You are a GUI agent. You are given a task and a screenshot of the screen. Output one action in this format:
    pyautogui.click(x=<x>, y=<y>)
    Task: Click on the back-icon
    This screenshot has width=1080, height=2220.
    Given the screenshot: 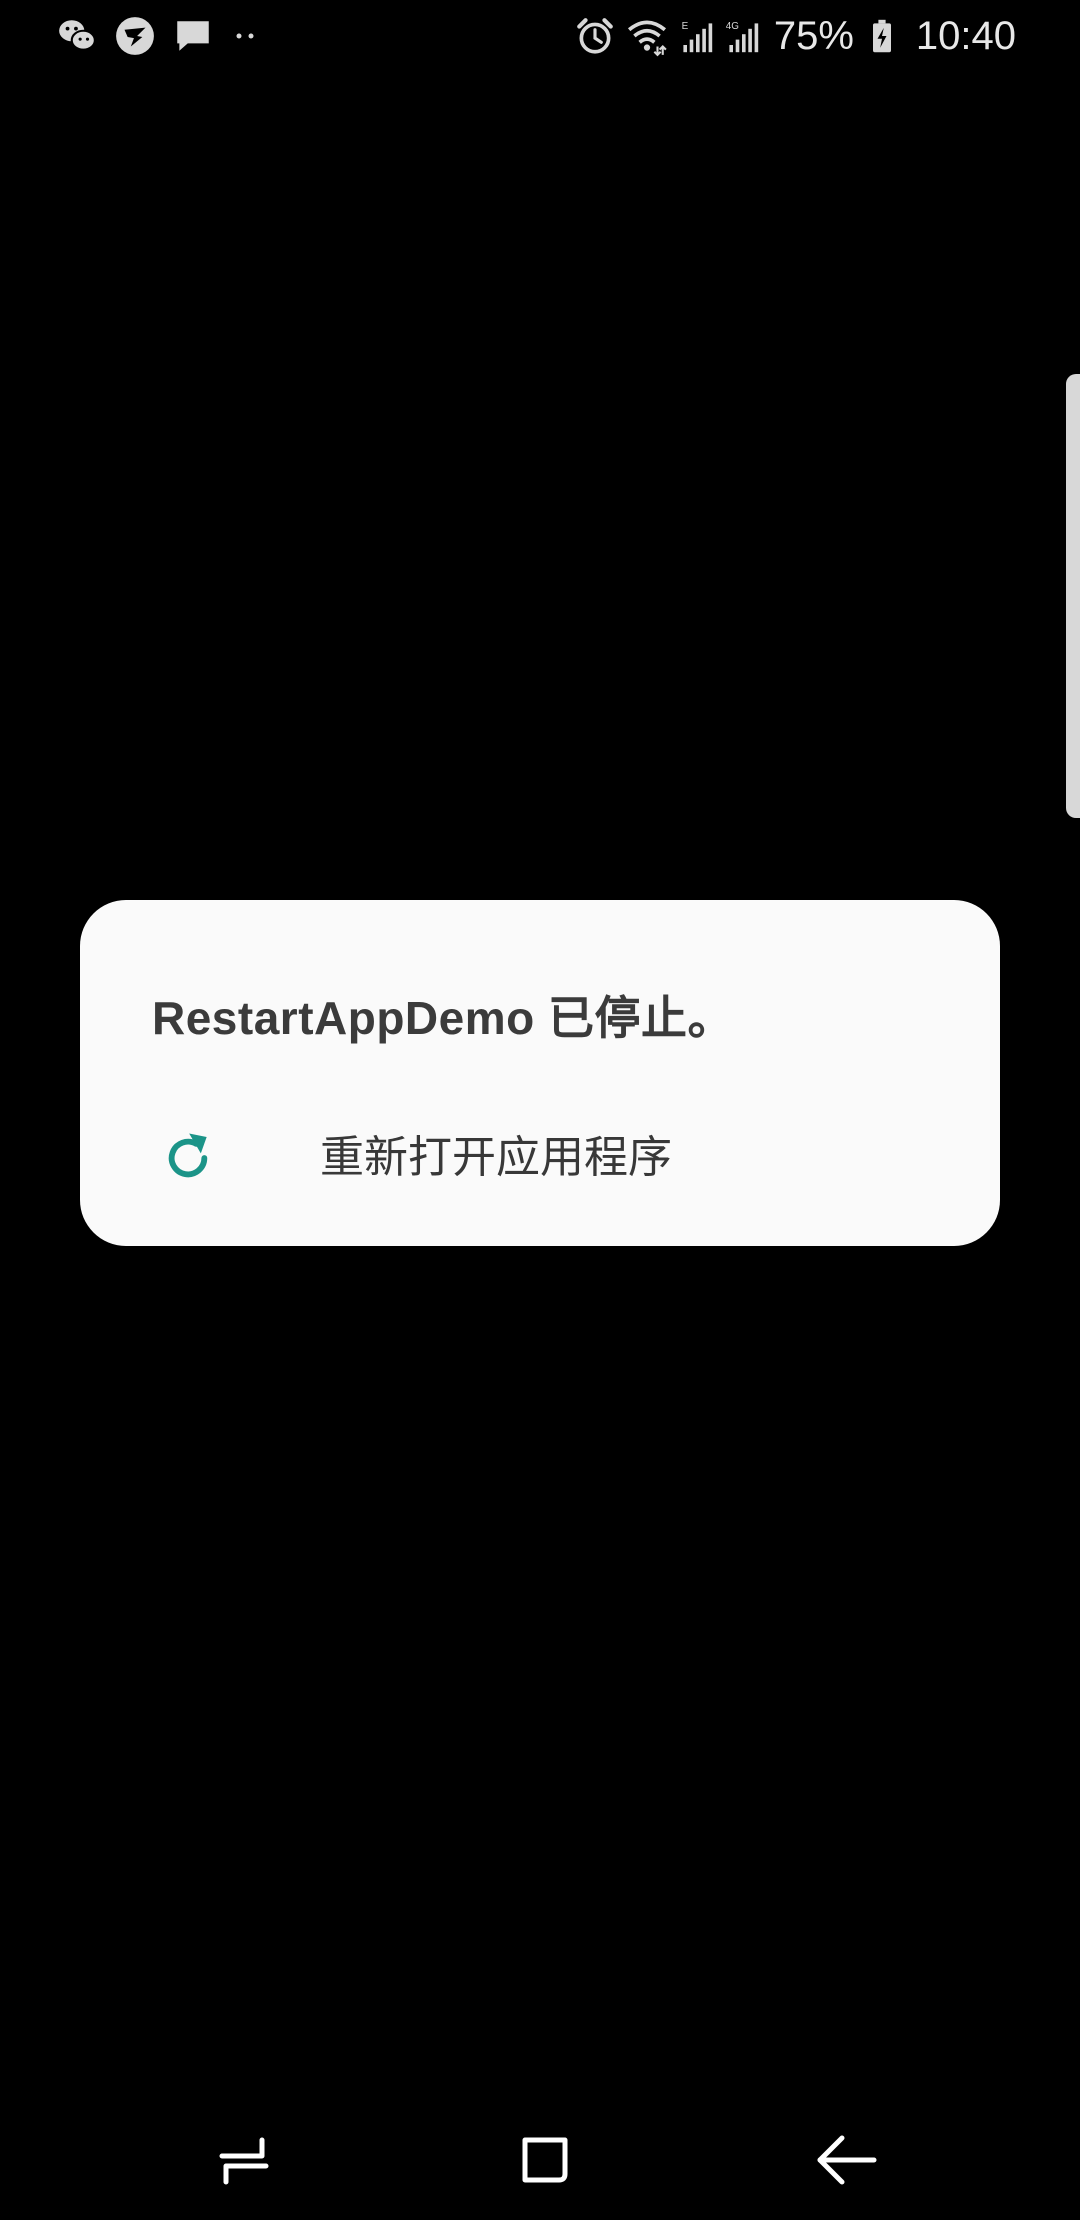 What is the action you would take?
    pyautogui.click(x=848, y=2160)
    